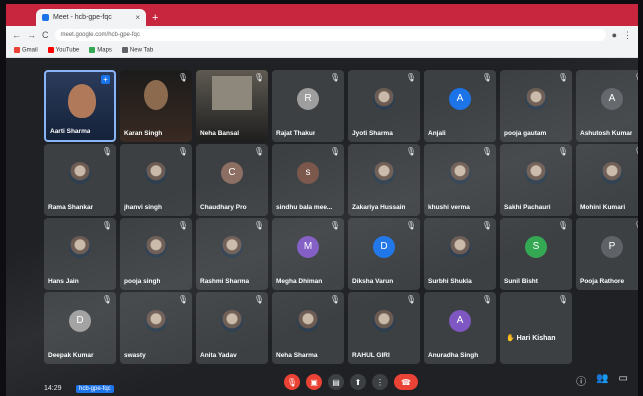 This screenshot has width=643, height=396. What do you see at coordinates (406, 382) in the screenshot?
I see `end-call-icon: ☎` at bounding box center [406, 382].